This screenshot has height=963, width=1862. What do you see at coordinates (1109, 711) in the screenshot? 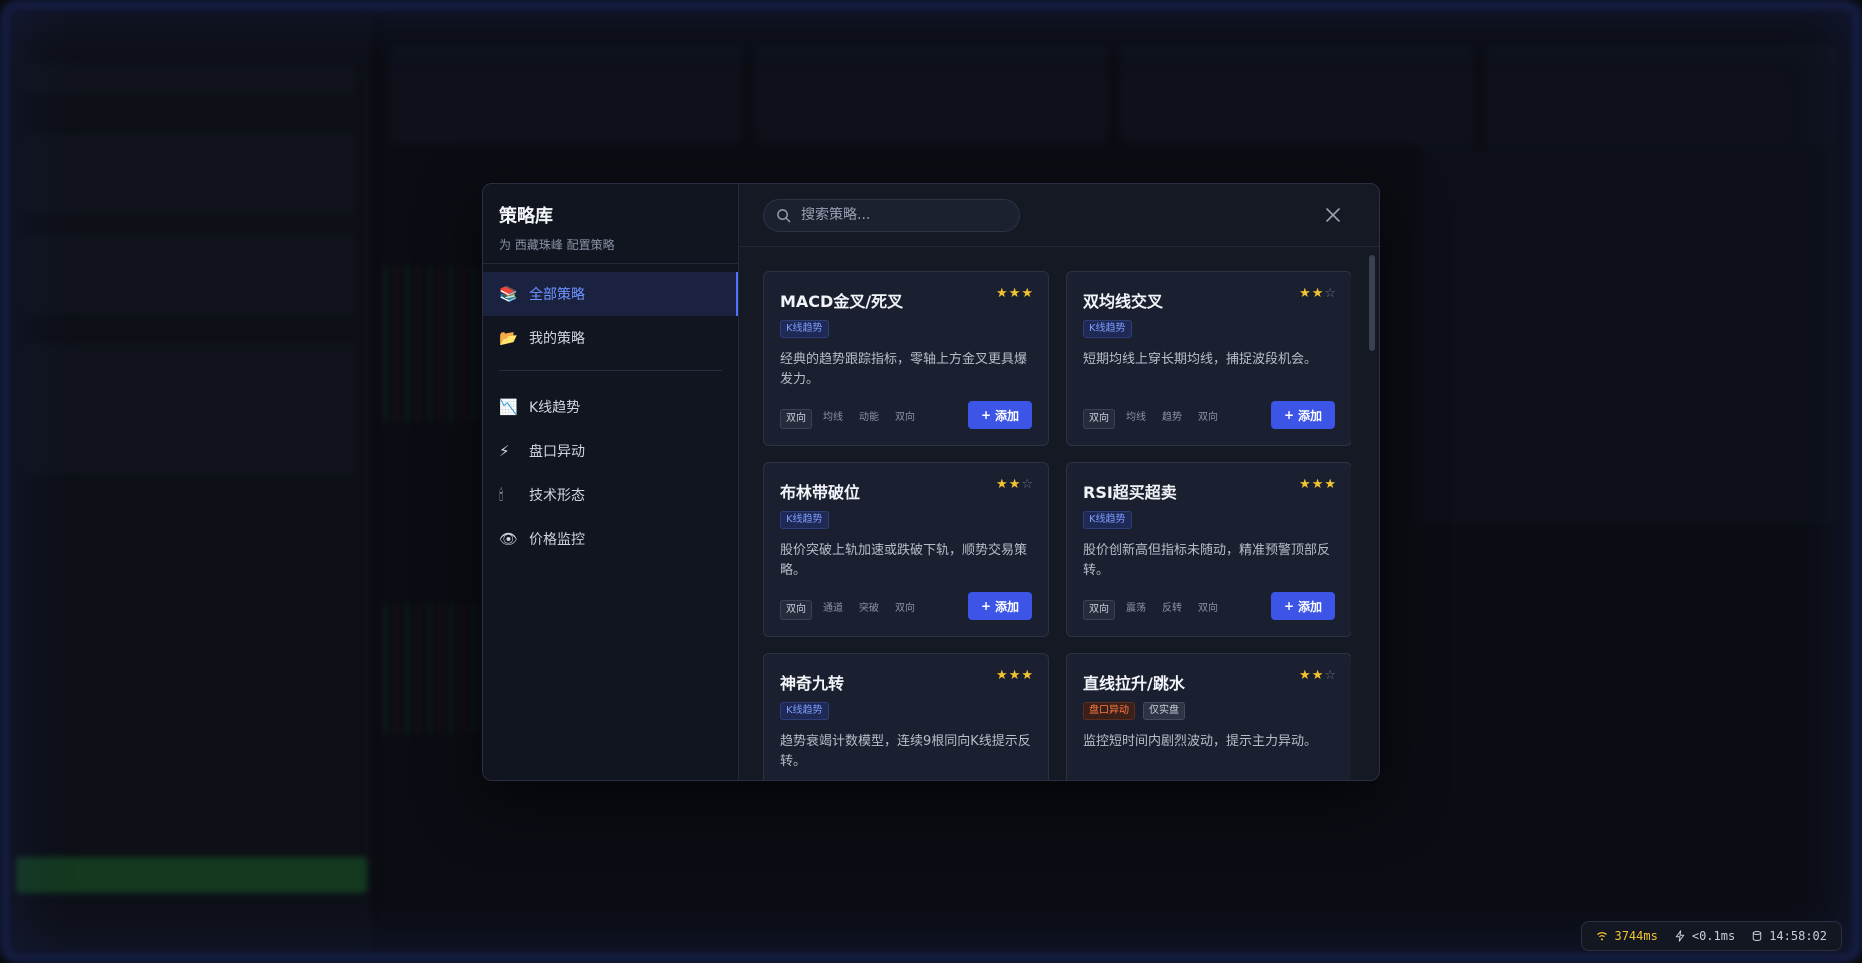
I see `category-badge: 盘口异动` at bounding box center [1109, 711].